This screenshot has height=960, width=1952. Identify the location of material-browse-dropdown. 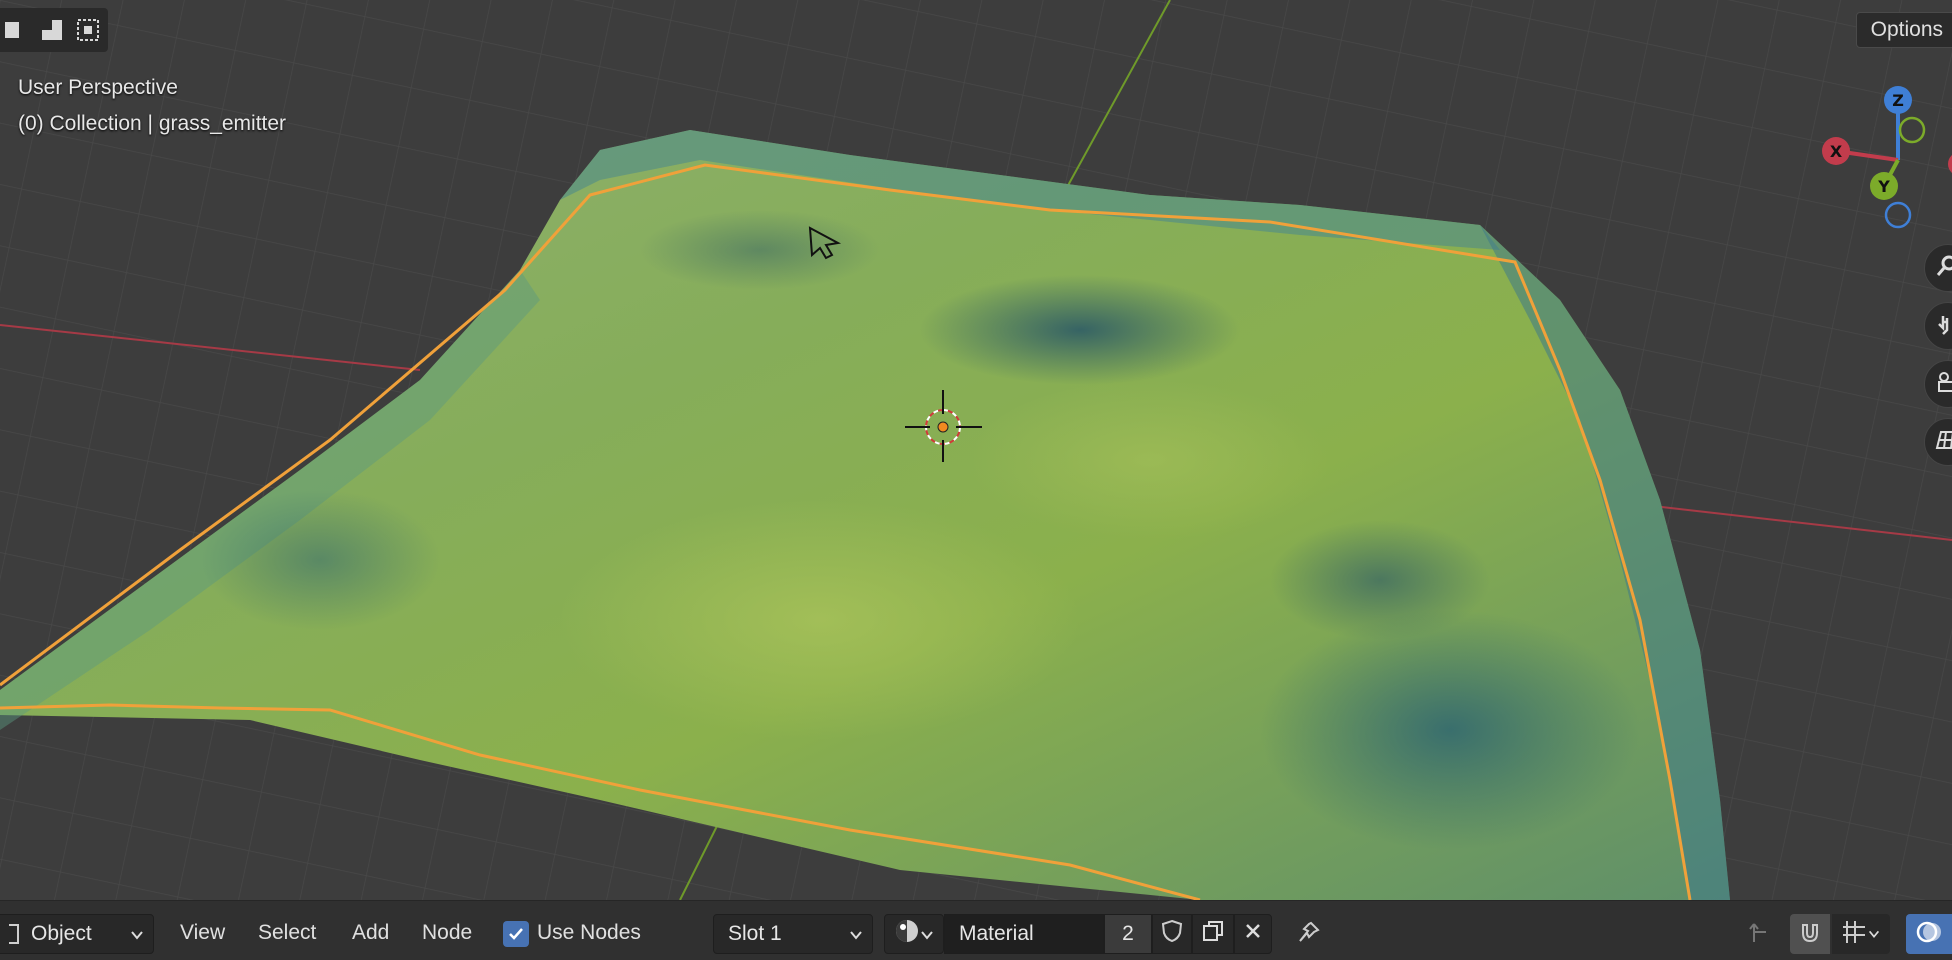
(914, 934).